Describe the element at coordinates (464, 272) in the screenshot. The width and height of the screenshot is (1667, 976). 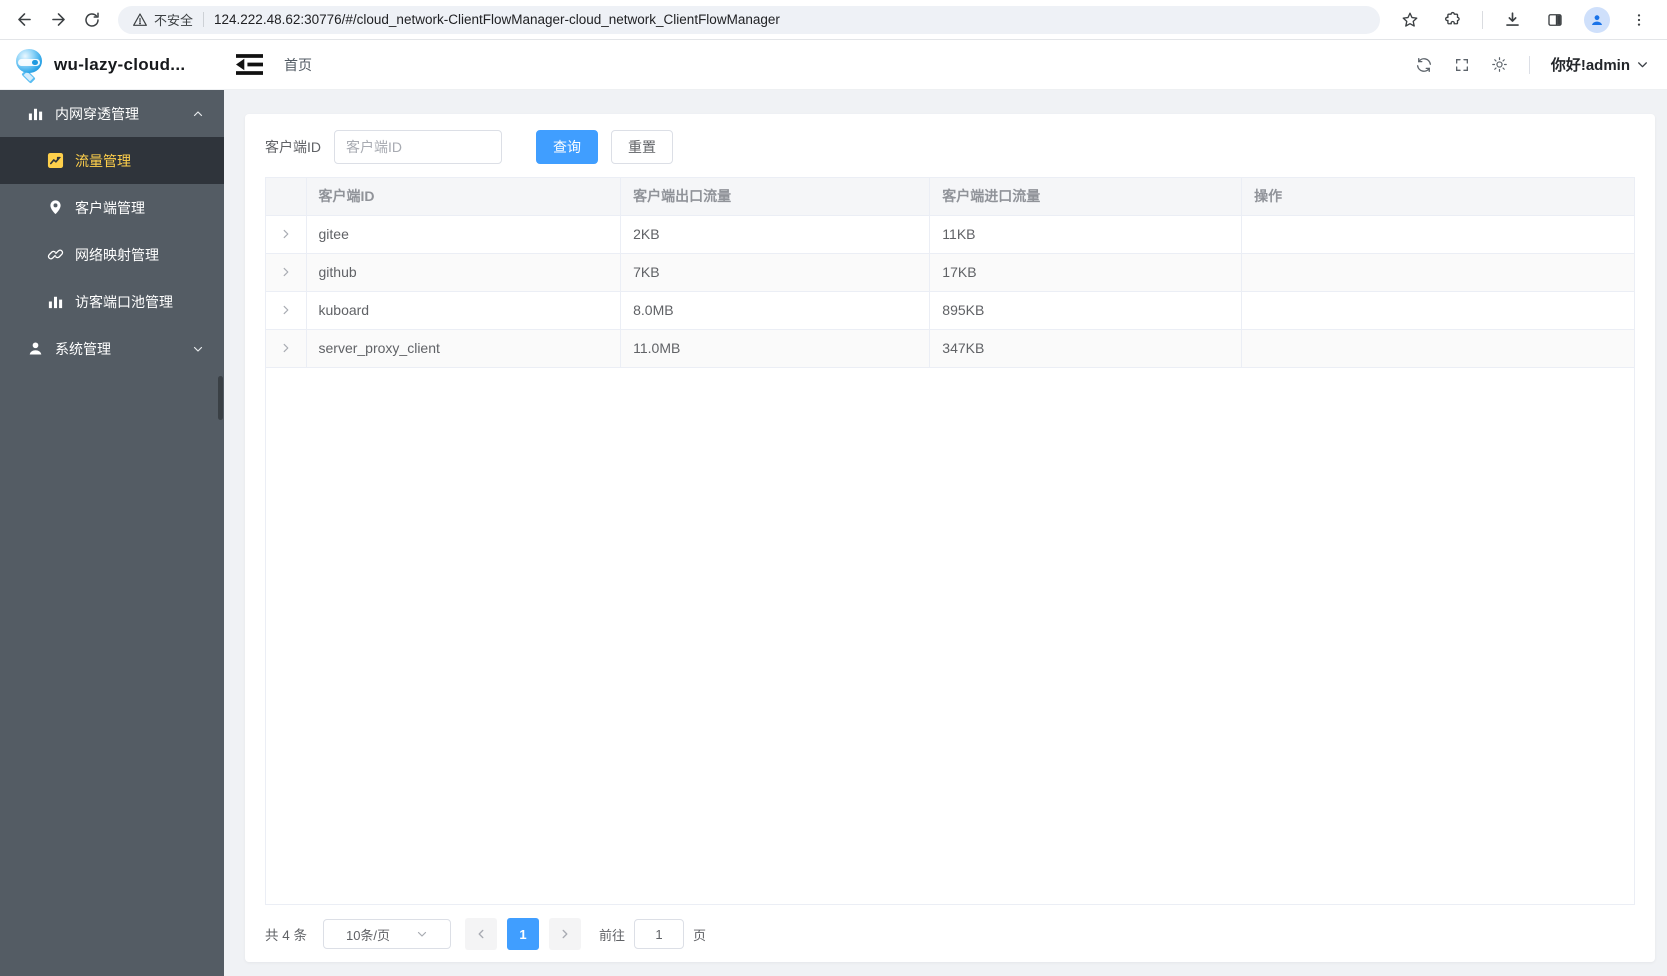
I see `cell-client-id: github` at that location.